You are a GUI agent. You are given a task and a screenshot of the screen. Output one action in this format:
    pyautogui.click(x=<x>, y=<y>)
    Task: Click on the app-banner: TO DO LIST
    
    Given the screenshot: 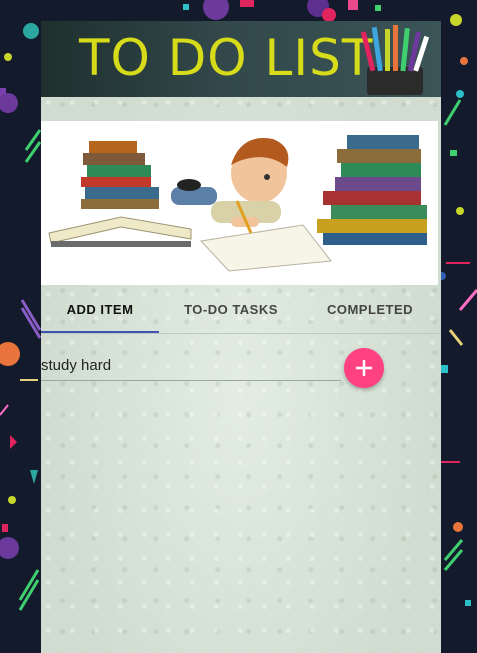 What is the action you would take?
    pyautogui.click(x=241, y=59)
    